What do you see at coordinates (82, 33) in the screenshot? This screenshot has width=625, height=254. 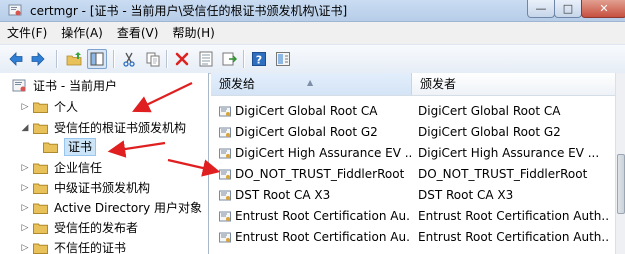 I see `menu-action: 操作(A)` at bounding box center [82, 33].